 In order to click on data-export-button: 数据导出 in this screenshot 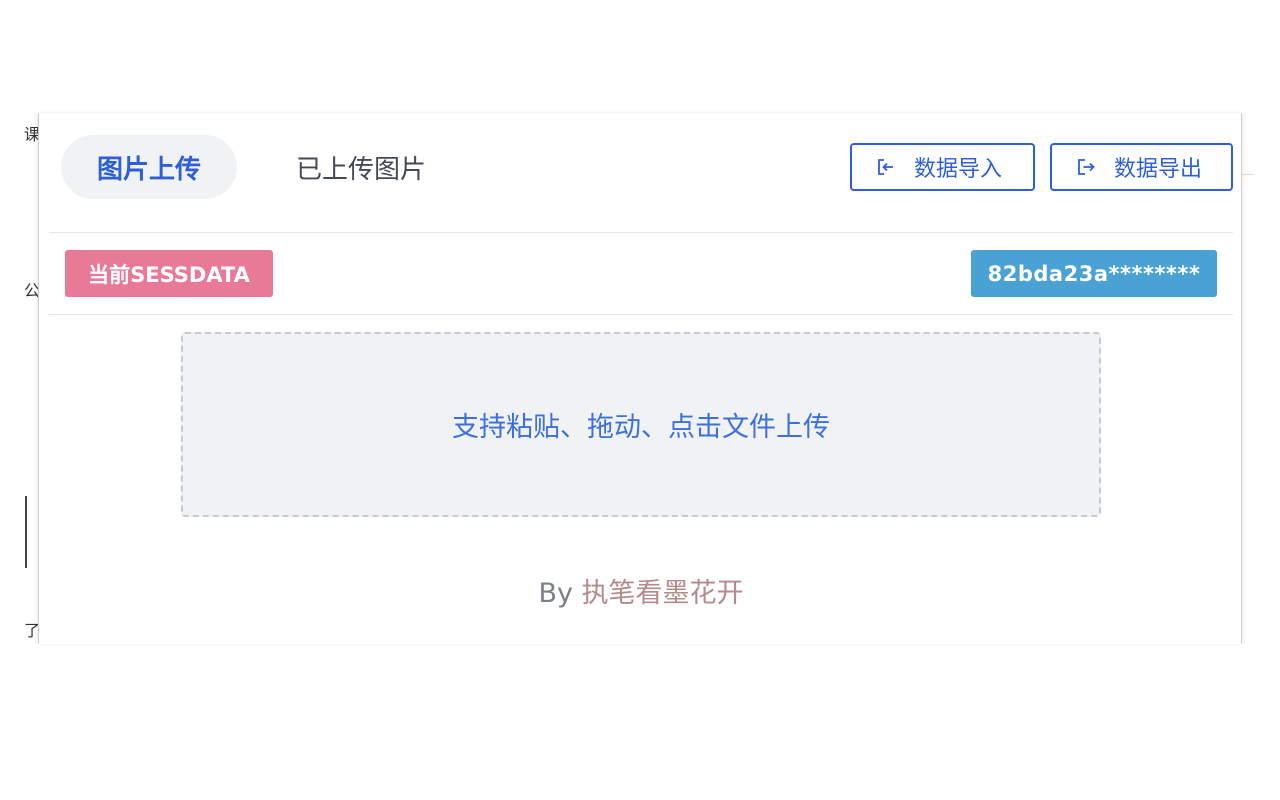, I will do `click(1141, 167)`.